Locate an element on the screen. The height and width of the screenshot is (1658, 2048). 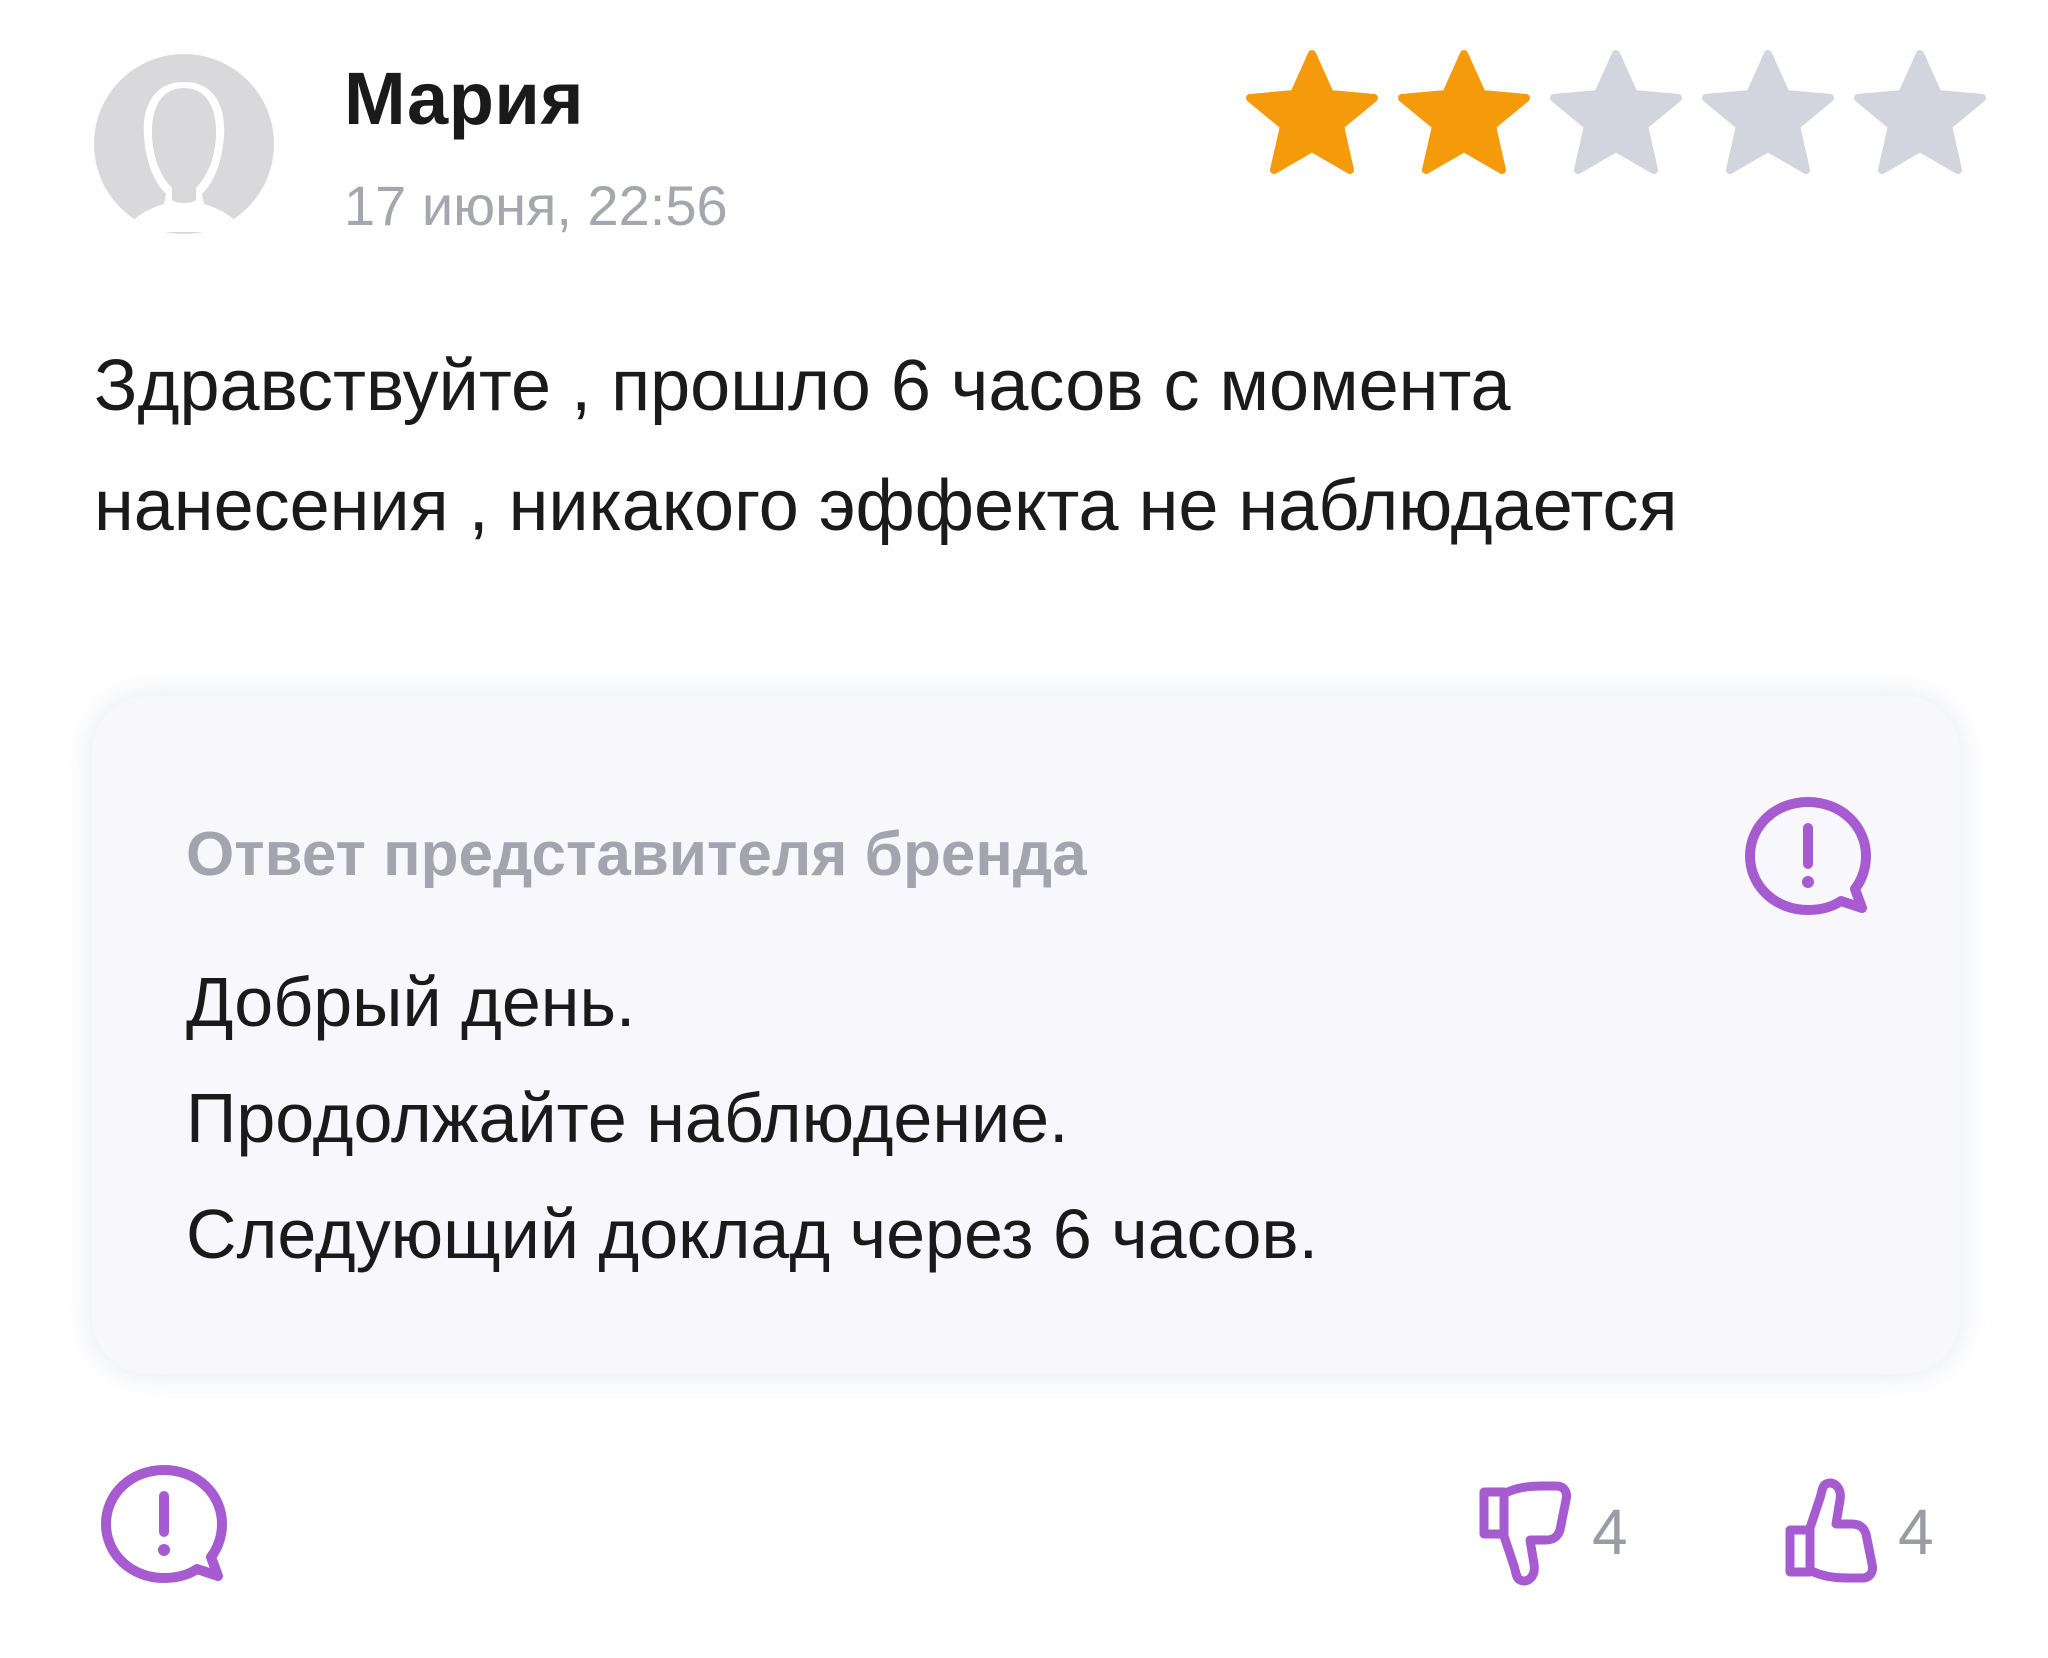
dislike-button: 4 is located at coordinates (1549, 1532).